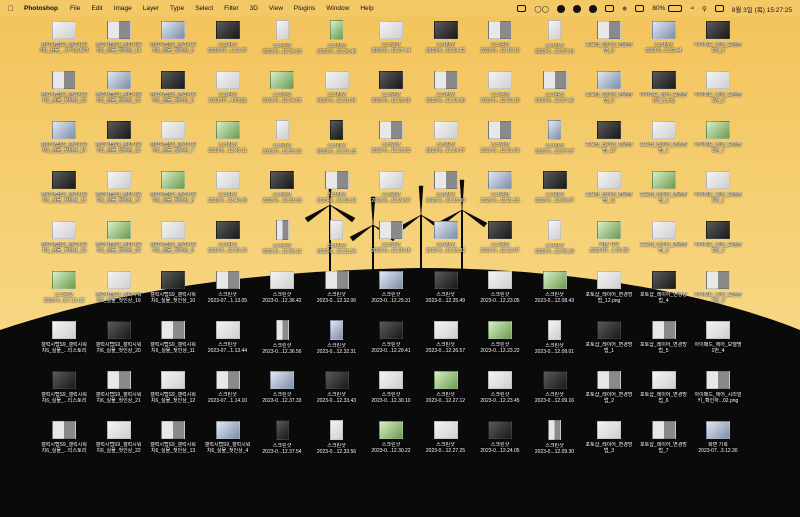 The width and height of the screenshot is (800, 517). What do you see at coordinates (500, 292) in the screenshot?
I see `desktop-file: 스크린샷 2023-0...12.23.05` at bounding box center [500, 292].